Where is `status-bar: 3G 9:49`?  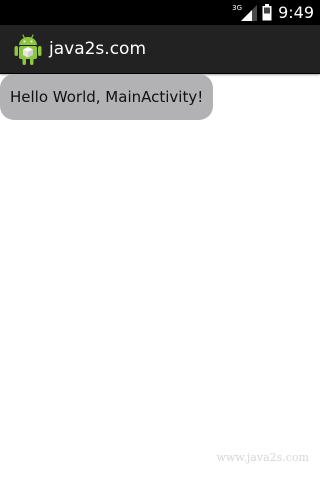
status-bar: 3G 9:49 is located at coordinates (160, 12).